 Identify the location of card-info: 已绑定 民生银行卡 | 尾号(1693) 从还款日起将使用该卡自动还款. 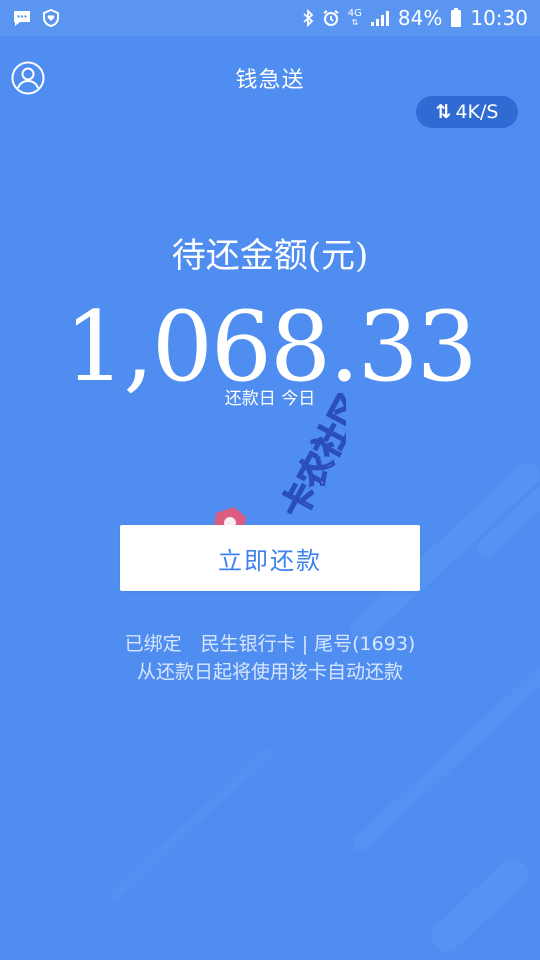
(270, 658).